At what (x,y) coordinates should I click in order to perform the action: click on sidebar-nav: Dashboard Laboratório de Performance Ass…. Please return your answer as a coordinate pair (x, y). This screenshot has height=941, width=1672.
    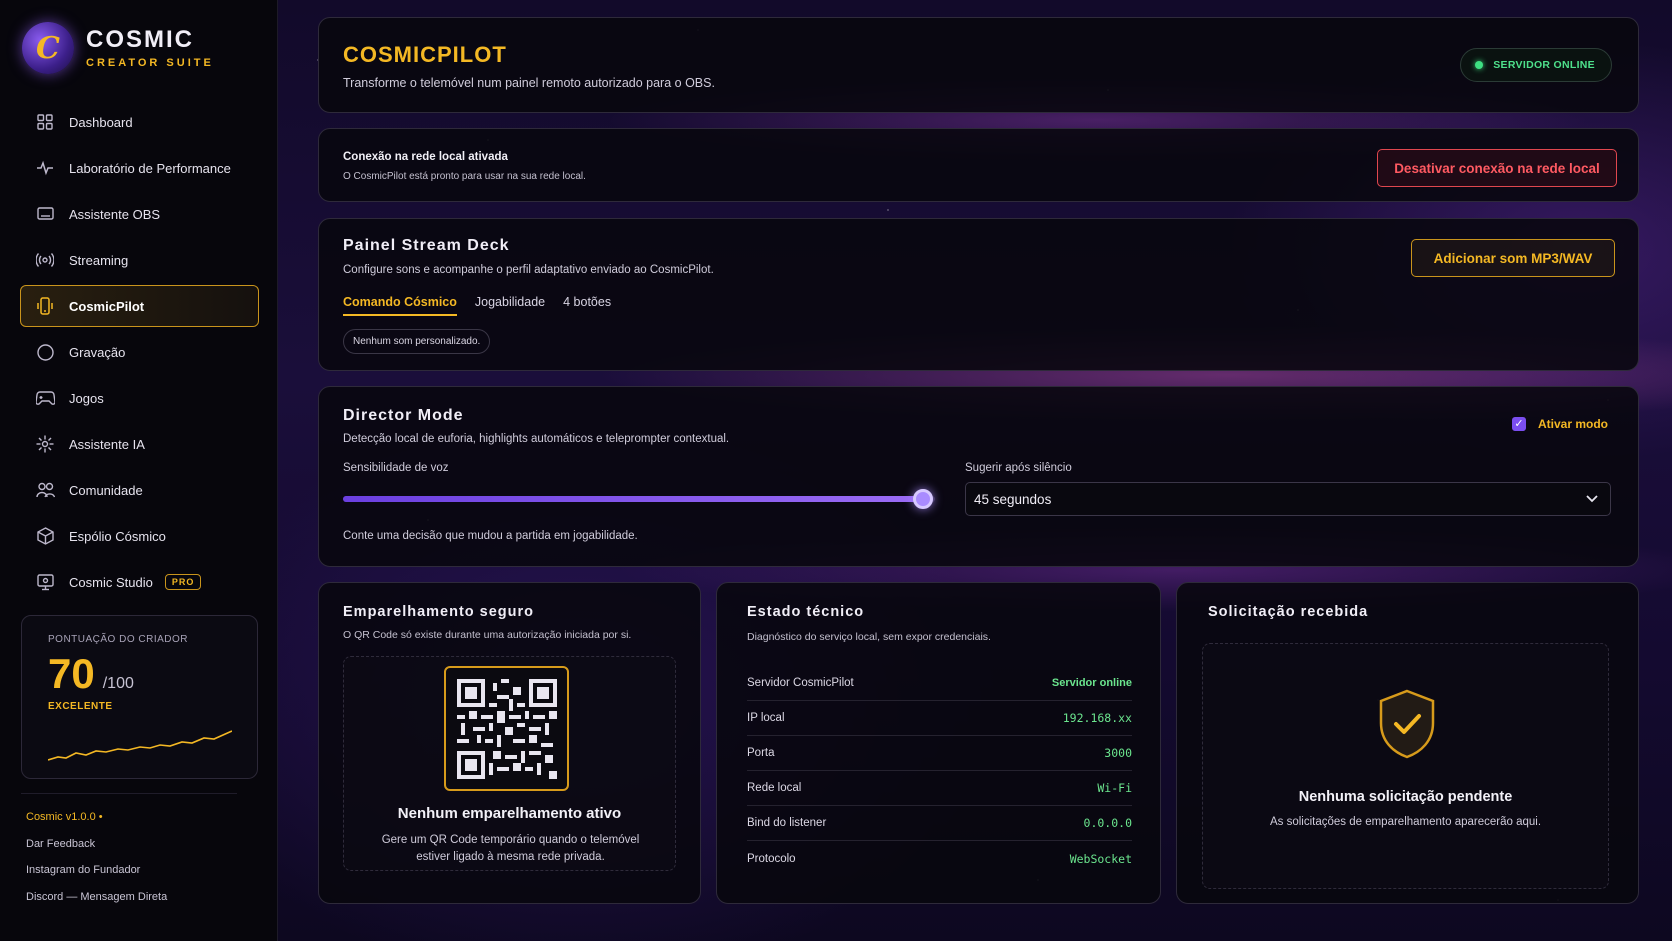
    Looking at the image, I should click on (139, 354).